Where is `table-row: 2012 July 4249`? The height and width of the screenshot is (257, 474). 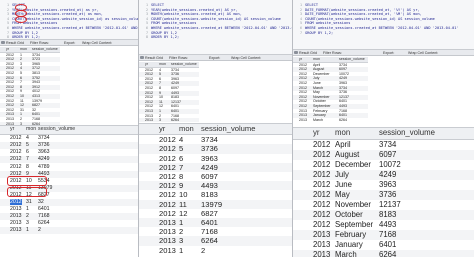
table-row: 2012 July 4249 is located at coordinates (383, 175).